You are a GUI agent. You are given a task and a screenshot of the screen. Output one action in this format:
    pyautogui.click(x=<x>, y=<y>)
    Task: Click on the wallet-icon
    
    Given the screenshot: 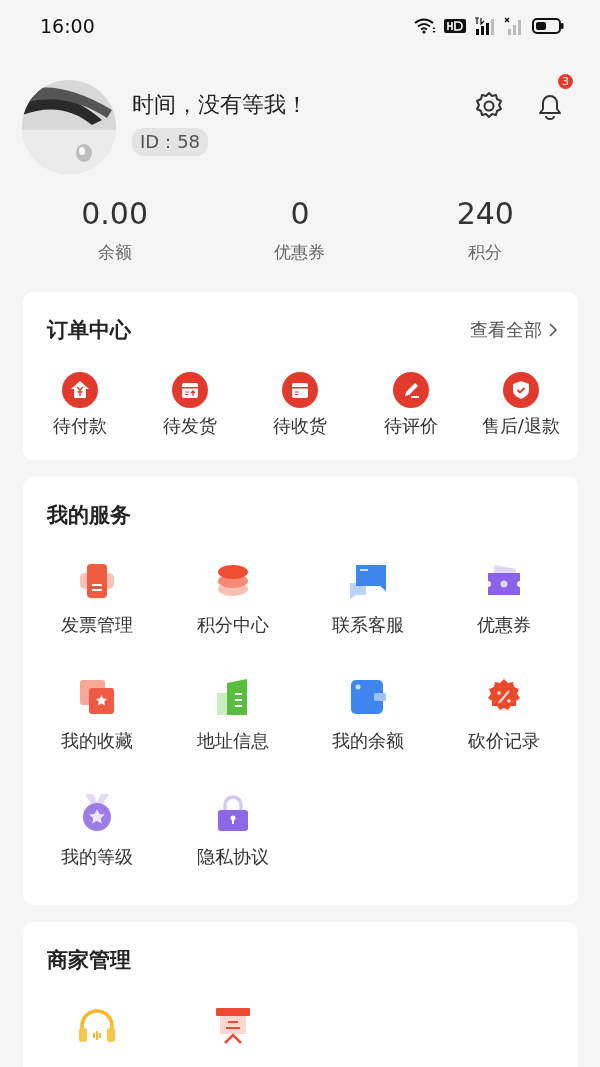 What is the action you would take?
    pyautogui.click(x=368, y=697)
    